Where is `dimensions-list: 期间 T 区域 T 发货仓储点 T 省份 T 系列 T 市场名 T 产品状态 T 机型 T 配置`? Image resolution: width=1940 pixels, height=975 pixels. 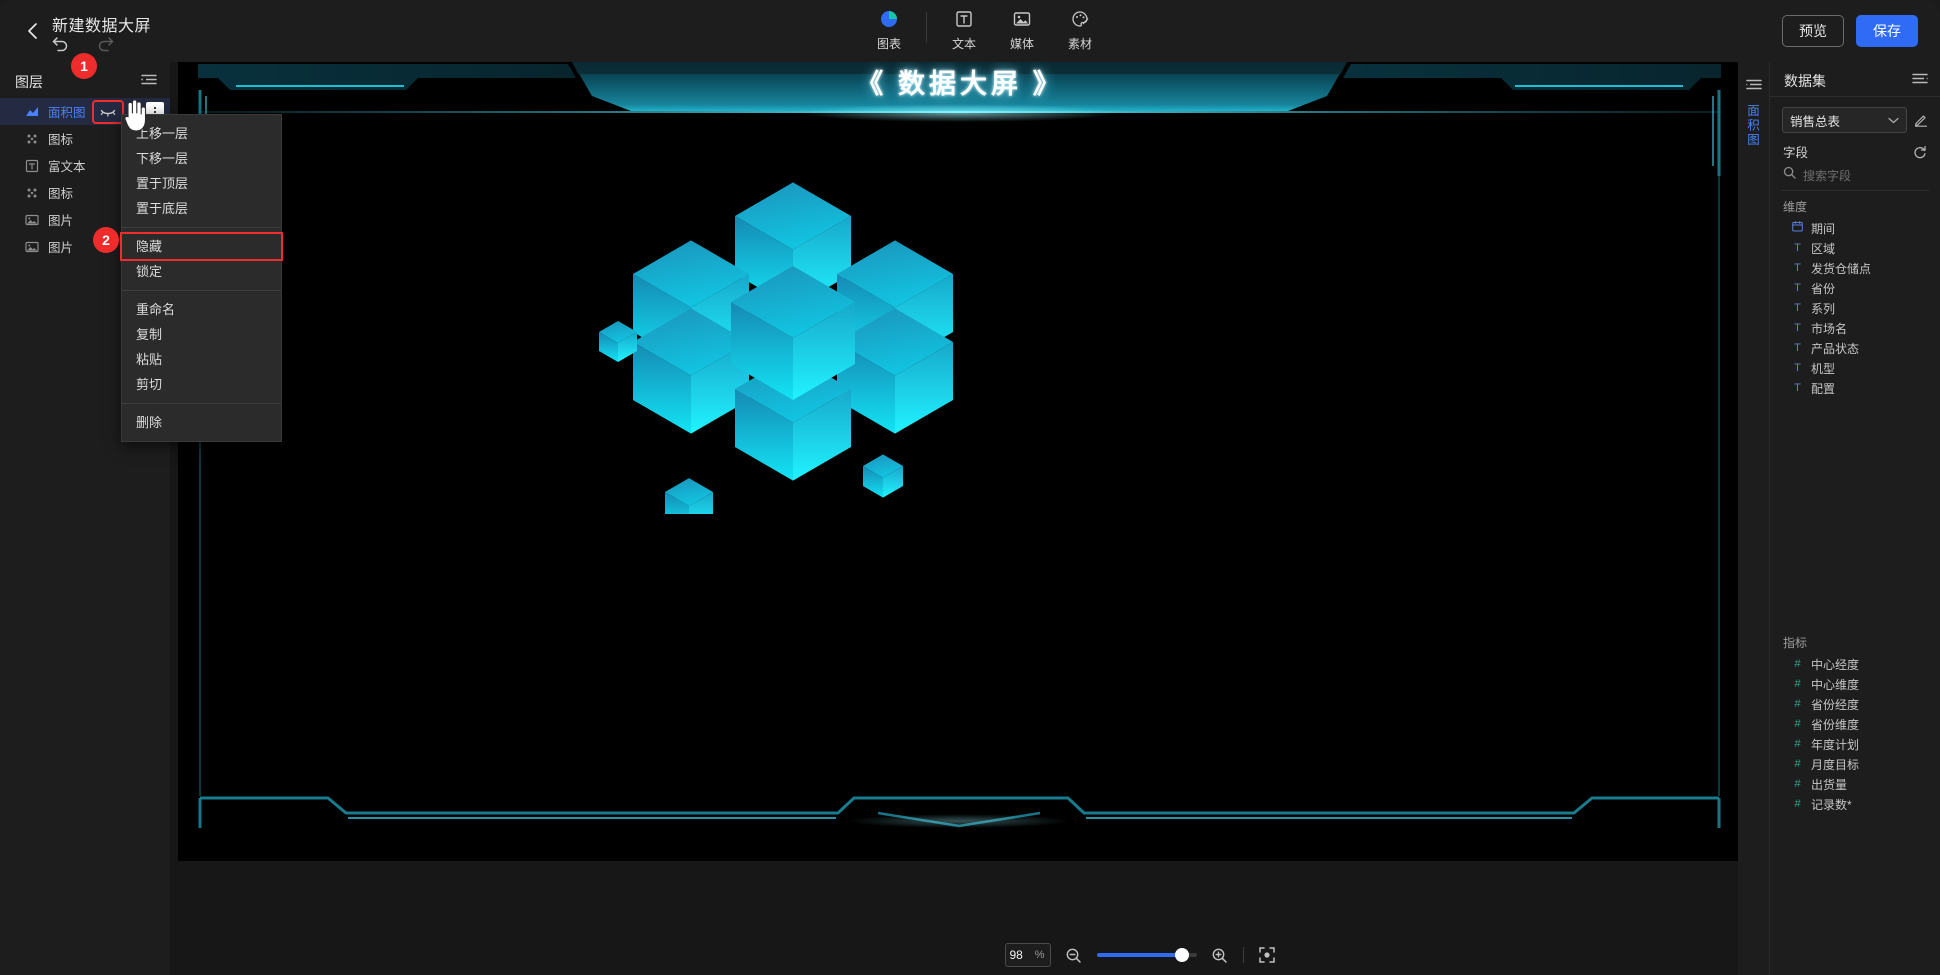 dimensions-list: 期间 T 区域 T 发货仓储点 T 省份 T 系列 T 市场名 T 产品状态 T 机型 T 配置 is located at coordinates (1855, 308).